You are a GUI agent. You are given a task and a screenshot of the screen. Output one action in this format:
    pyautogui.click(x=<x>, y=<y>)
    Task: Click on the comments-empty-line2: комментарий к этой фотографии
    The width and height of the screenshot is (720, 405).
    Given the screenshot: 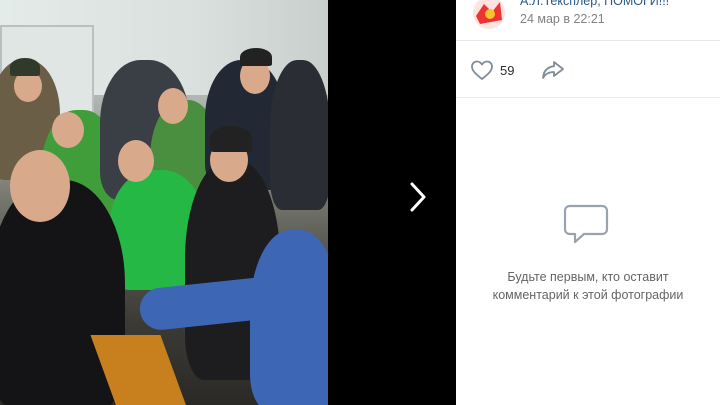 What is the action you would take?
    pyautogui.click(x=588, y=295)
    